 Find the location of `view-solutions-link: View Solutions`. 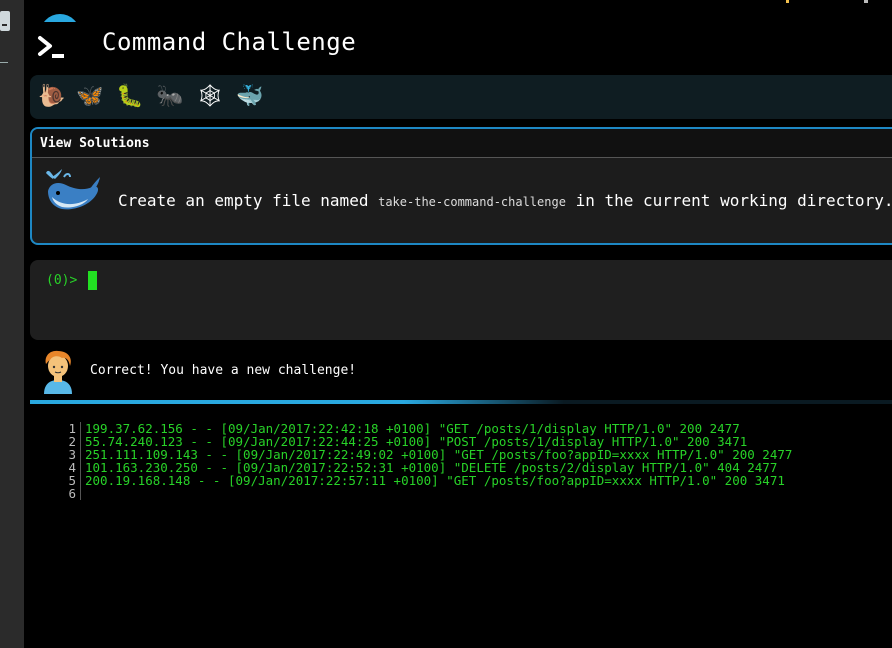

view-solutions-link: View Solutions is located at coordinates (95, 143).